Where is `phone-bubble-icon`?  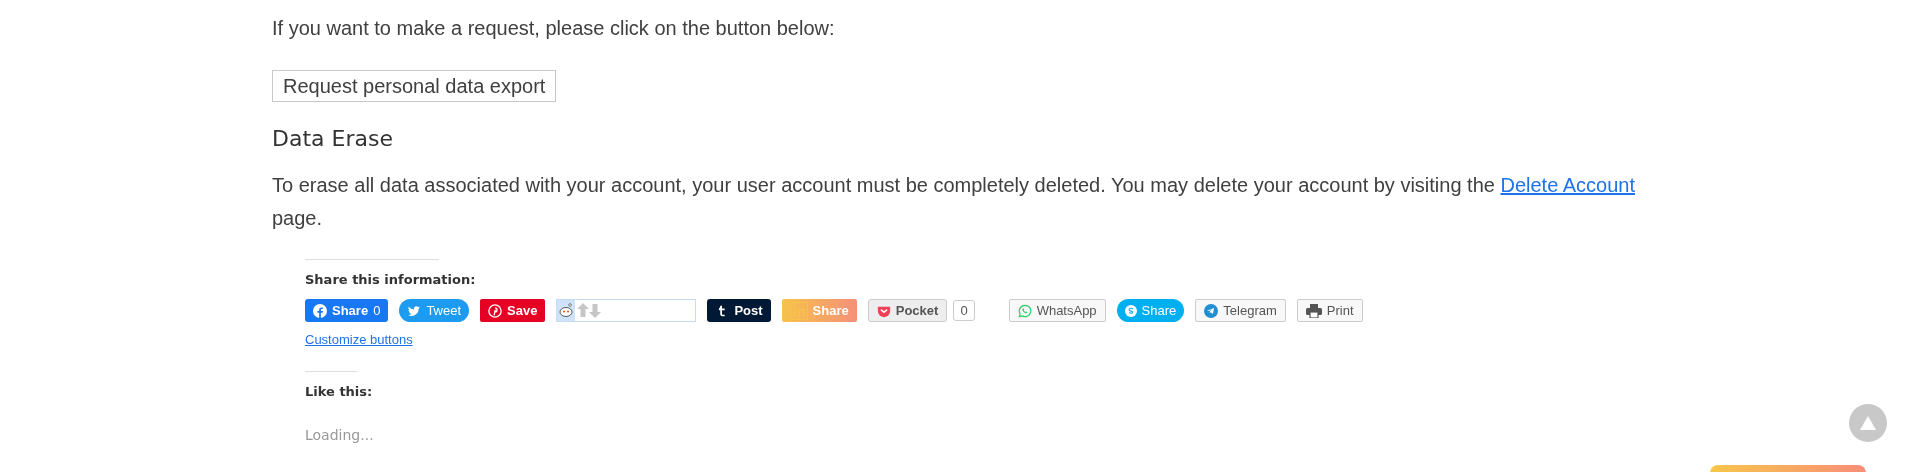
phone-bubble-icon is located at coordinates (1024, 310).